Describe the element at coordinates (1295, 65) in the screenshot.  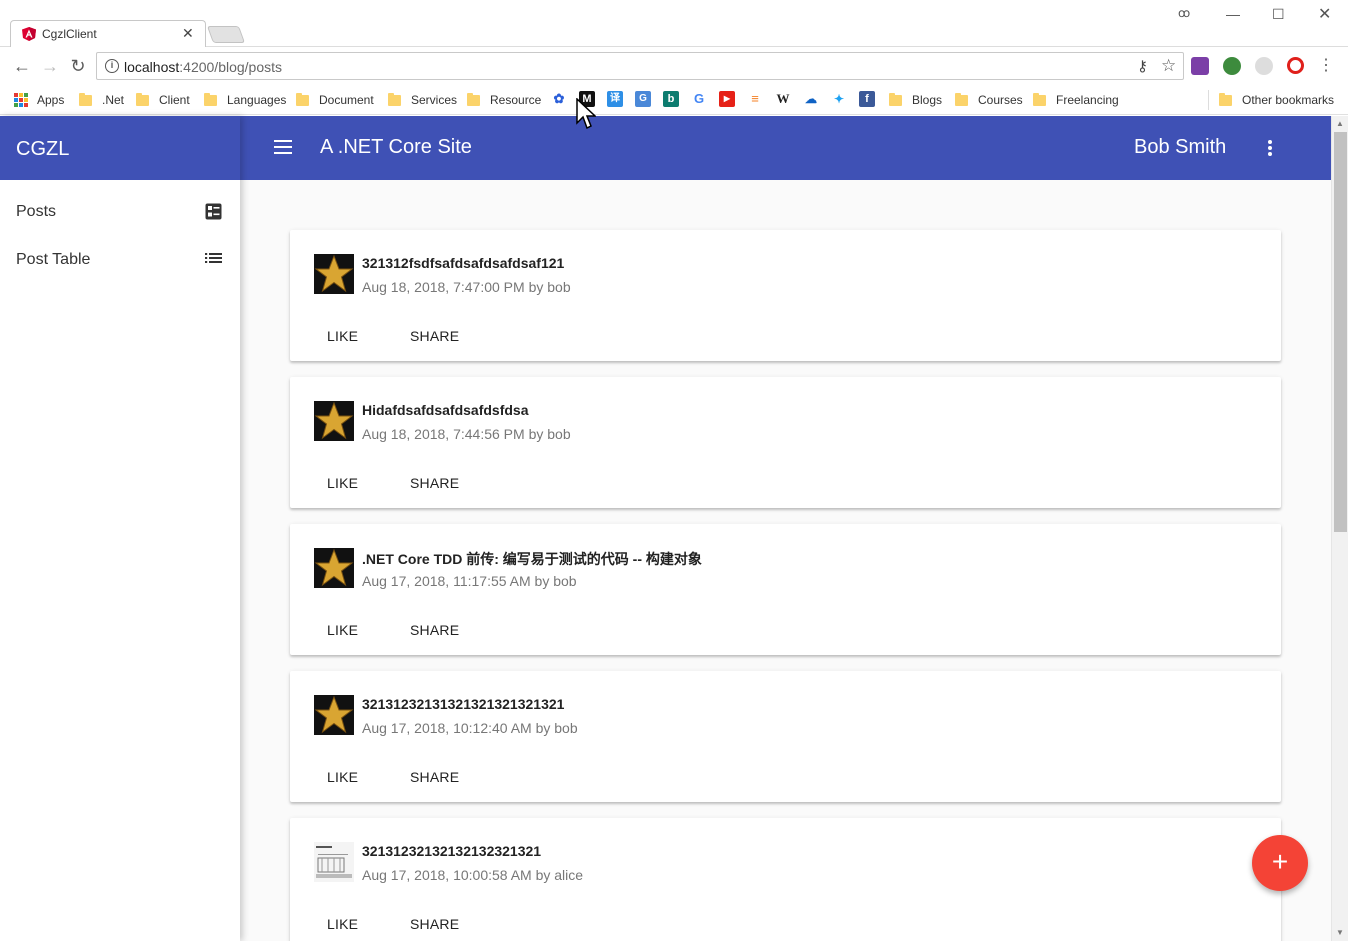
I see `opera-icon` at that location.